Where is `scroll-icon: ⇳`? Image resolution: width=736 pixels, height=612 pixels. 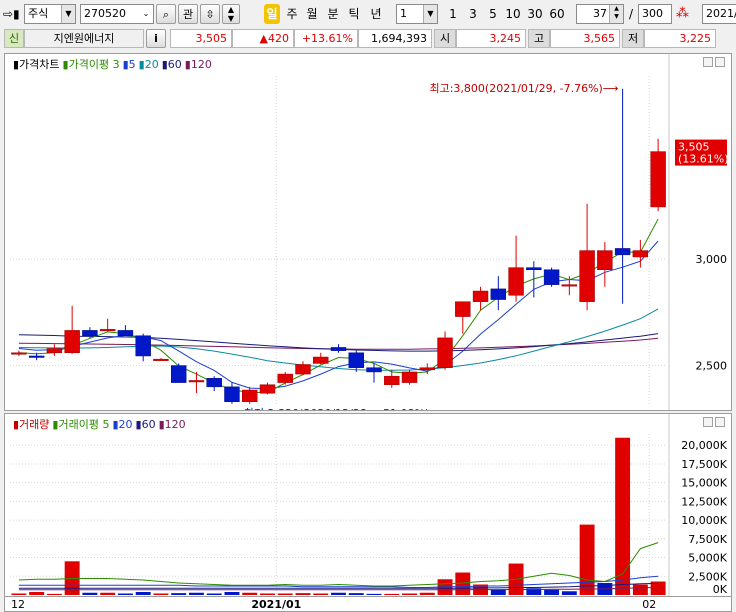
scroll-icon: ⇳ is located at coordinates (210, 14).